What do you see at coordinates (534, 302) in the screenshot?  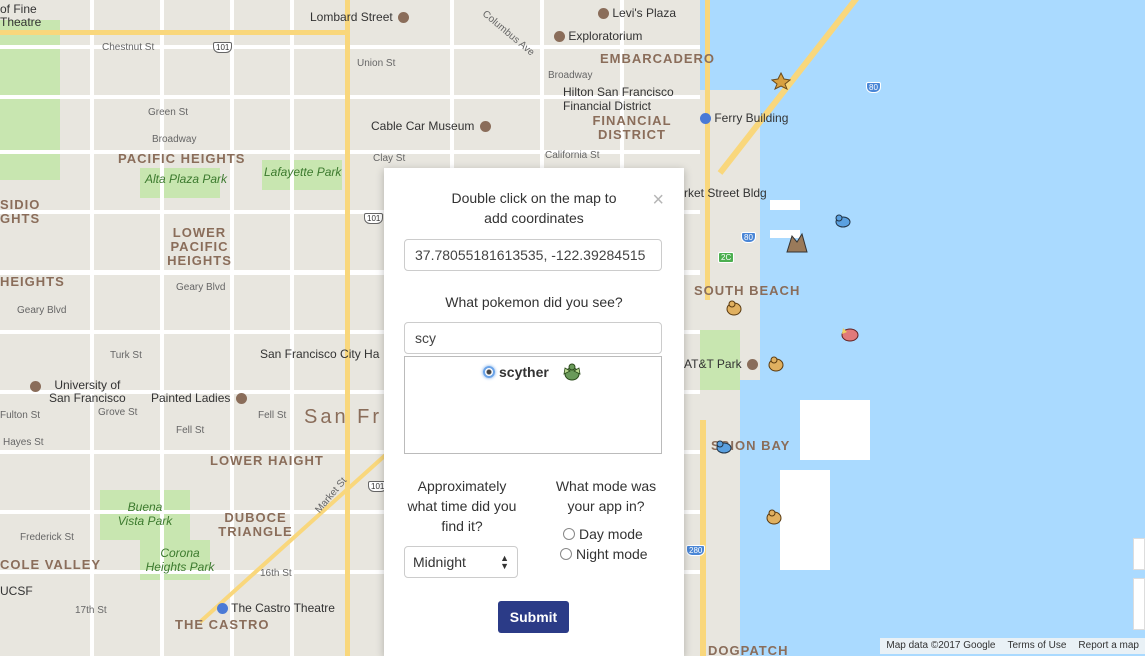 I see `pokemon-question: What pokemon did you see?` at bounding box center [534, 302].